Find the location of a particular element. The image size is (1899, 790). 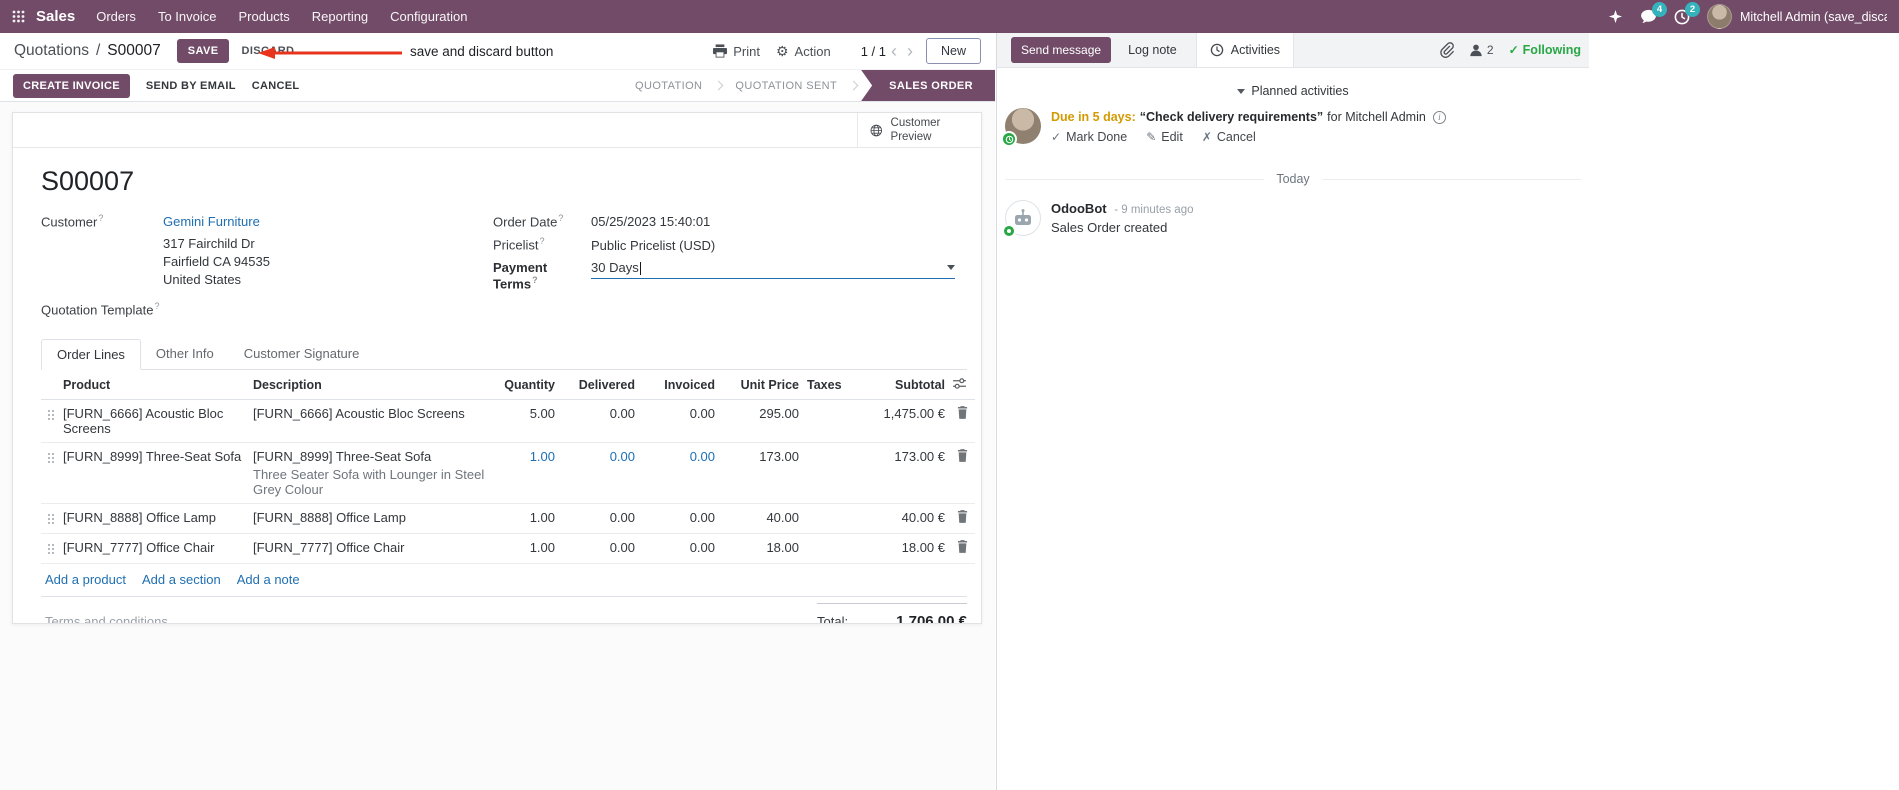

cancel-activity-button: ✗ Cancel is located at coordinates (1229, 137).